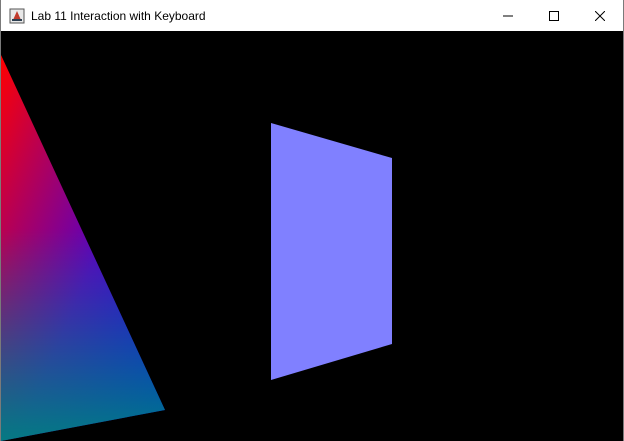 This screenshot has width=624, height=441. I want to click on close-button, so click(600, 15).